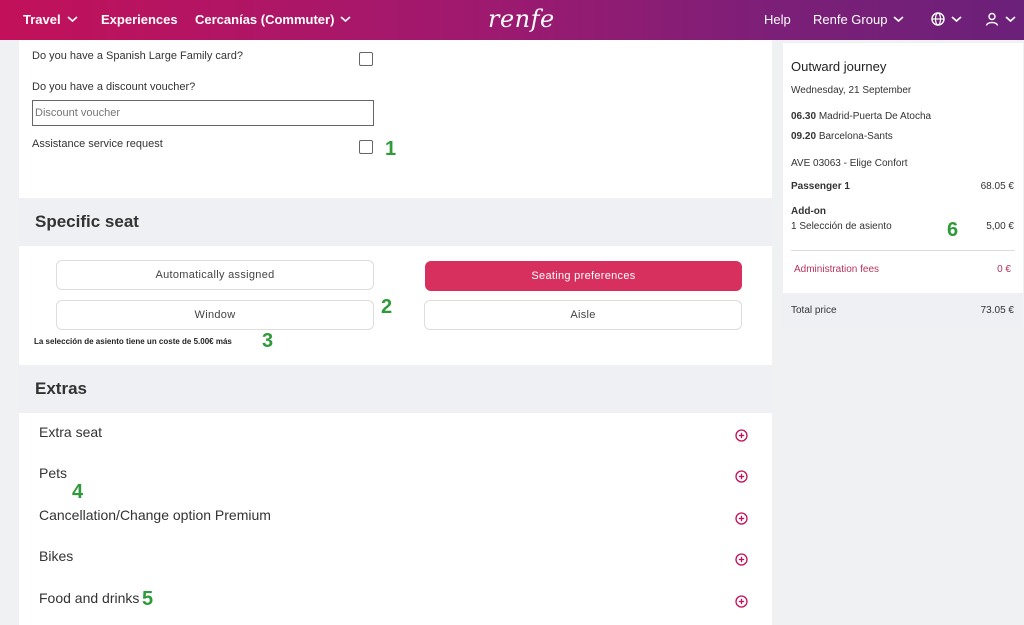  Describe the element at coordinates (215, 275) in the screenshot. I see `auto-assigned-button: Automatically assigned` at that location.